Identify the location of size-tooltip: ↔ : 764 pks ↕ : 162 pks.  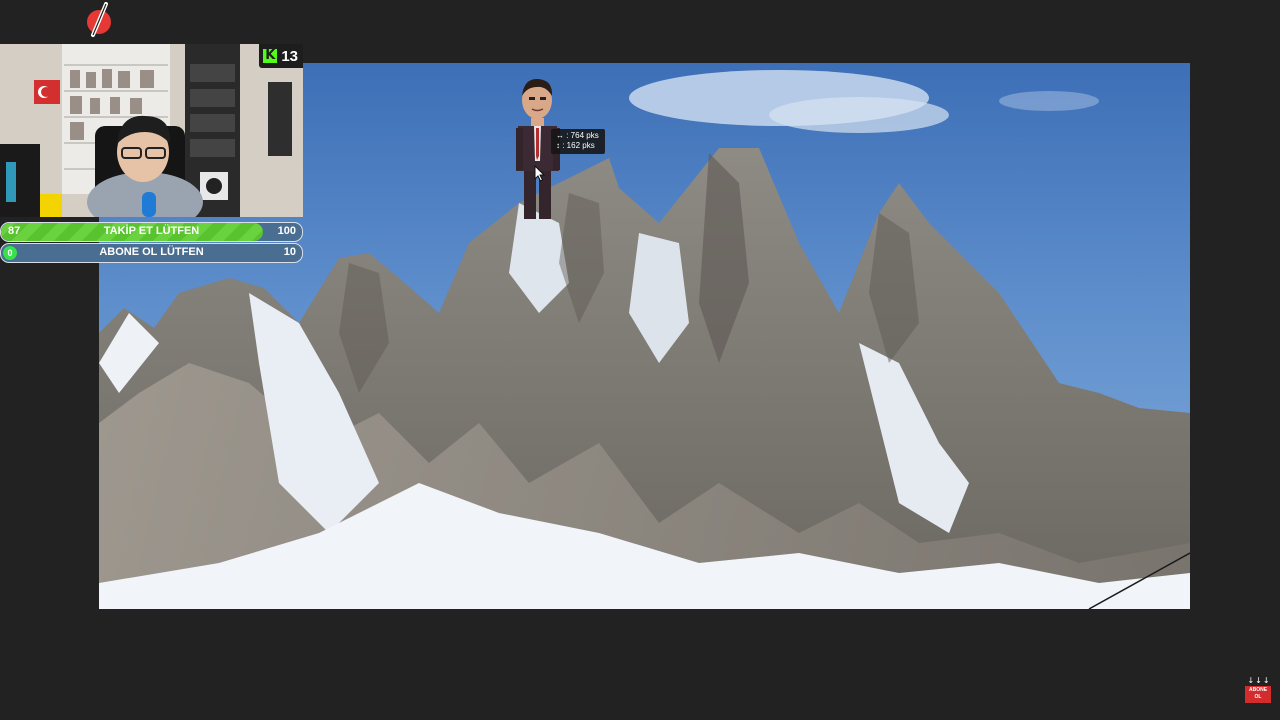
(578, 141).